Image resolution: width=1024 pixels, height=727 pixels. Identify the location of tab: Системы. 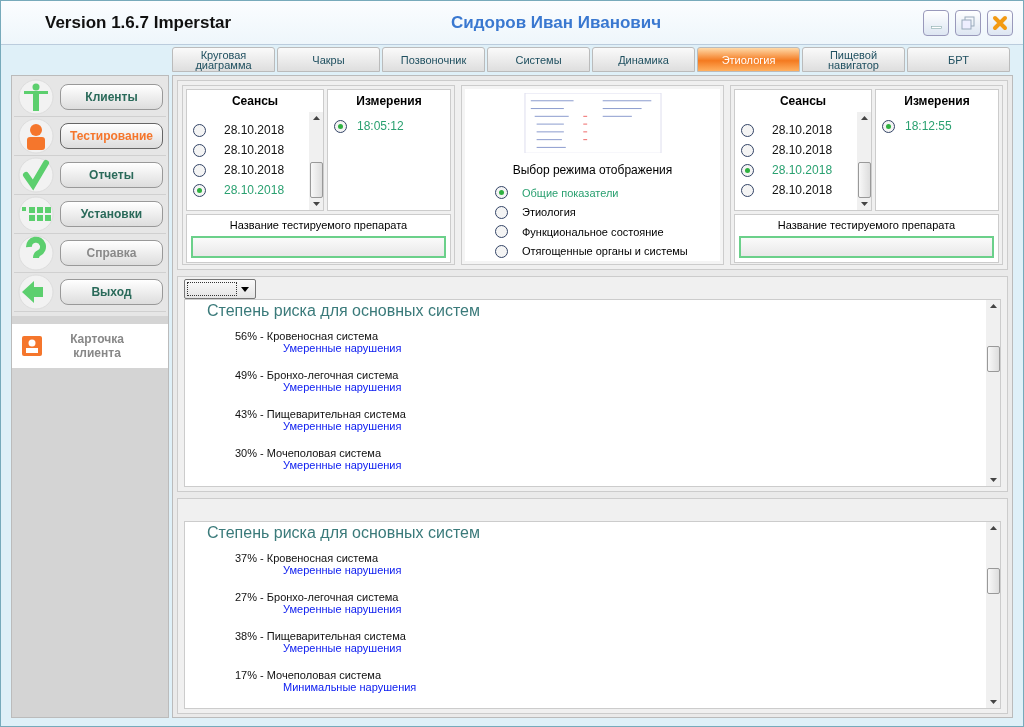
(538, 59).